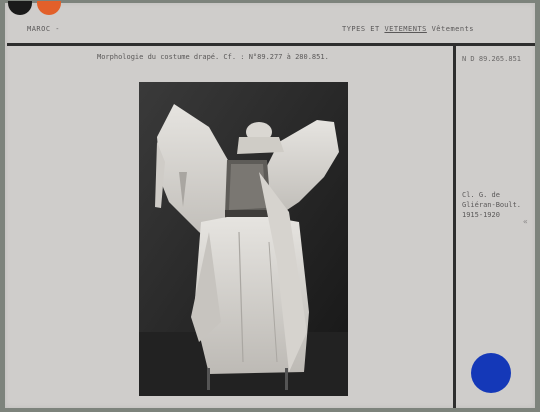 The width and height of the screenshot is (540, 412). What do you see at coordinates (49, 8) in the screenshot?
I see `orange-corner-marker` at bounding box center [49, 8].